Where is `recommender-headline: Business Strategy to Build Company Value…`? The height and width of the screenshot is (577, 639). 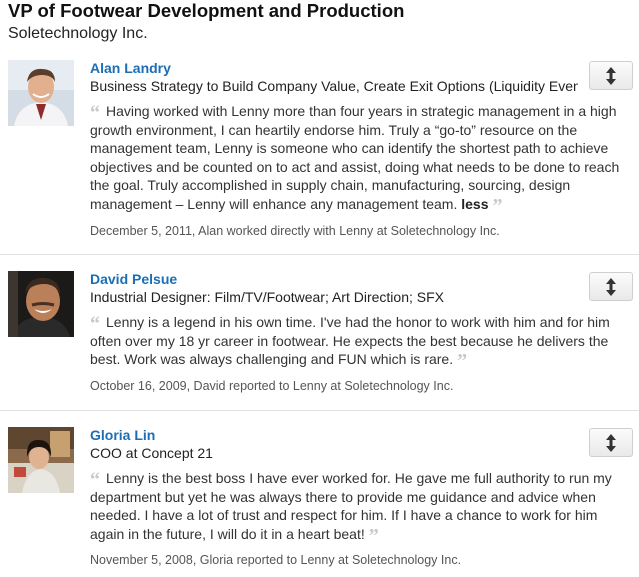
recommender-headline: Business Strategy to Build Company Value… is located at coordinates (334, 86).